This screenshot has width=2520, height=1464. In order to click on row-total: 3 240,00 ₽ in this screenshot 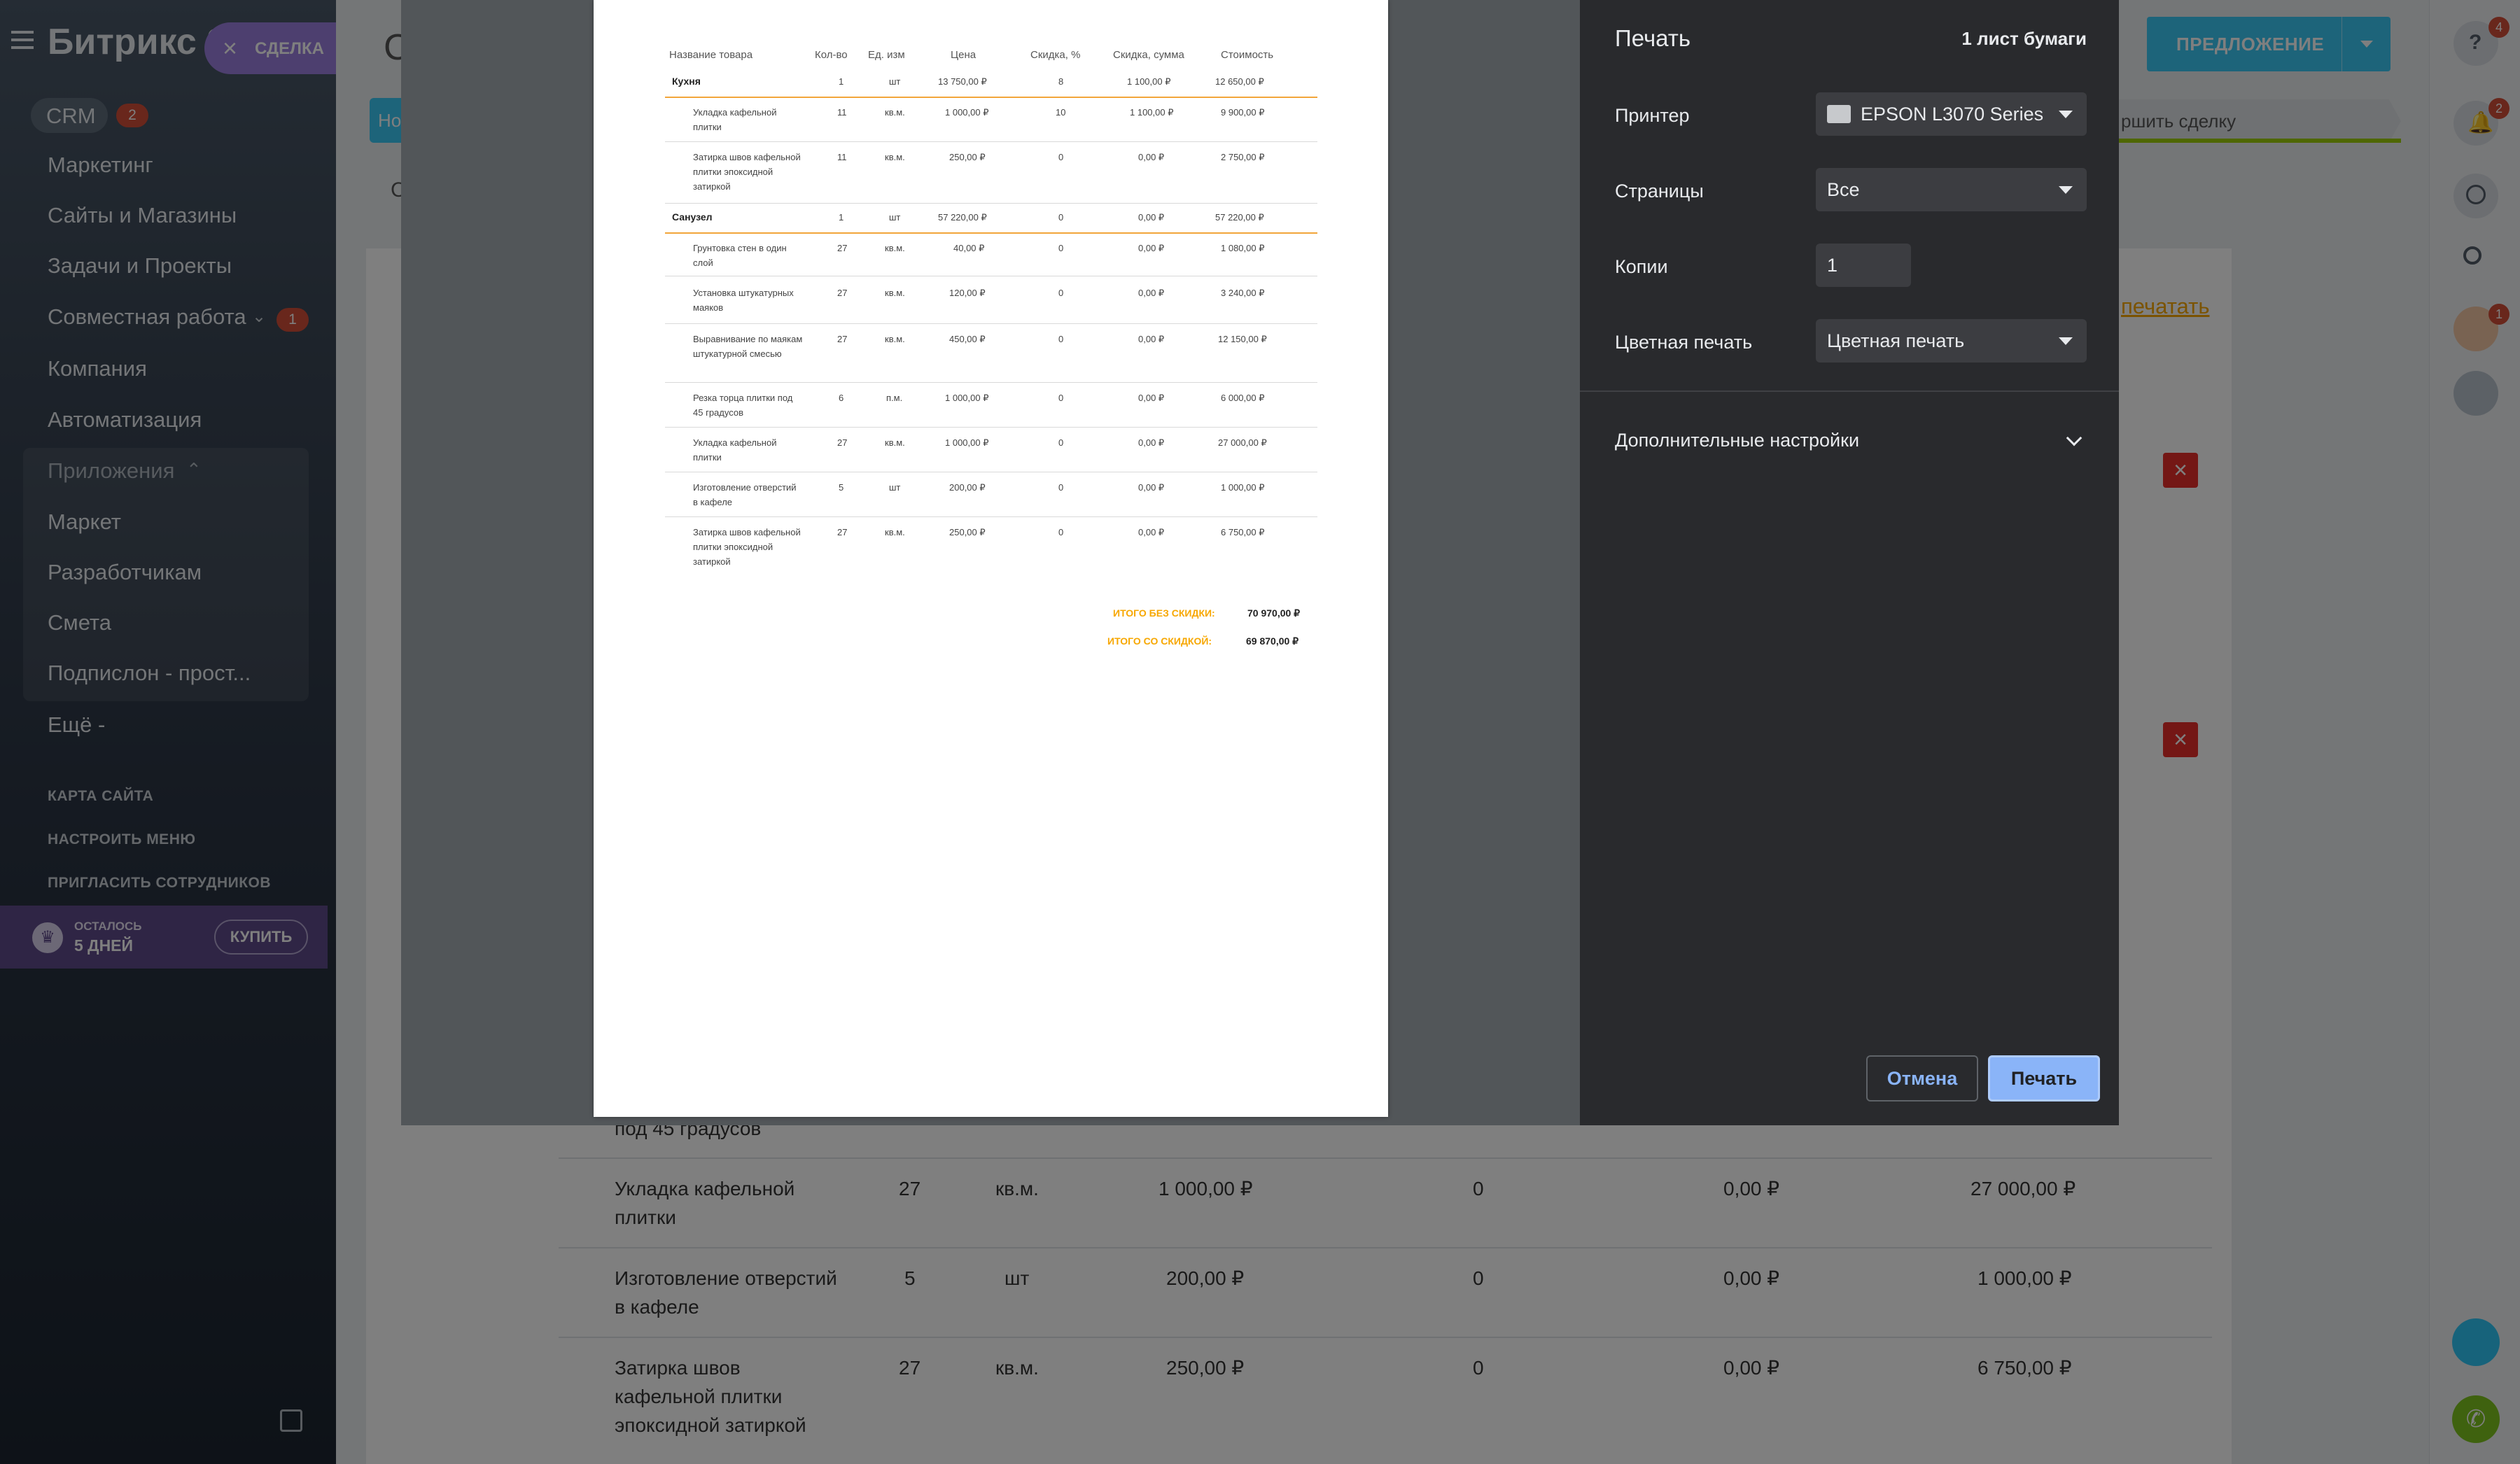, I will do `click(1243, 293)`.